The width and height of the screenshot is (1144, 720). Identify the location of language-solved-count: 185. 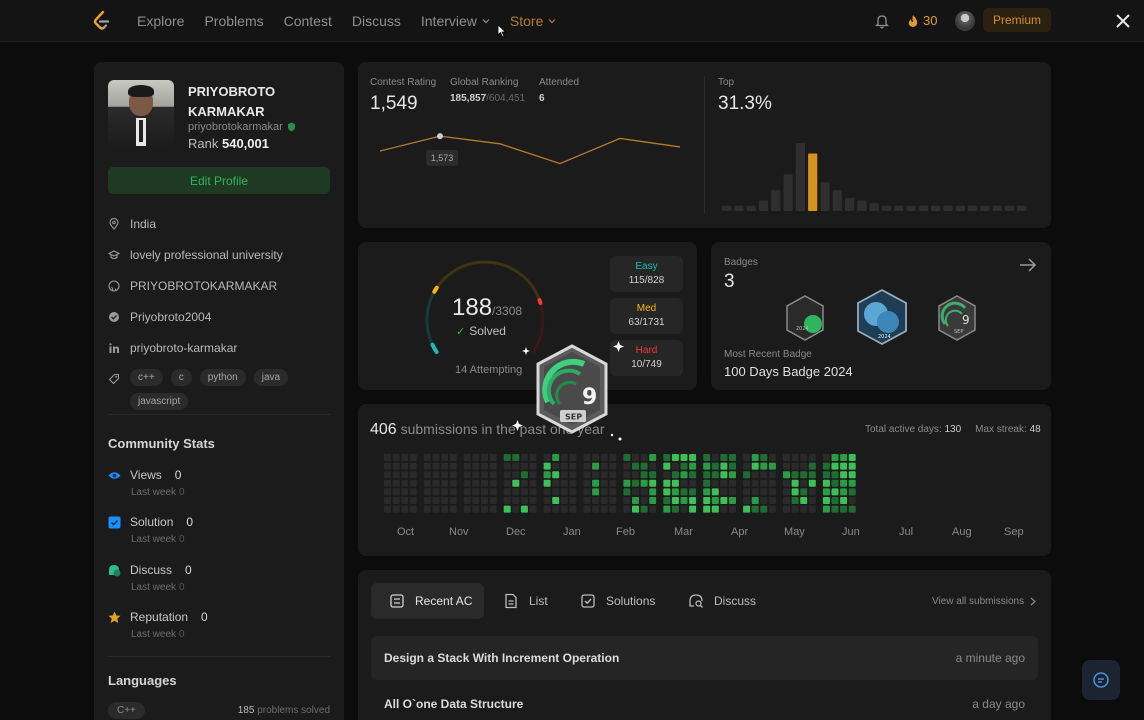
(246, 710).